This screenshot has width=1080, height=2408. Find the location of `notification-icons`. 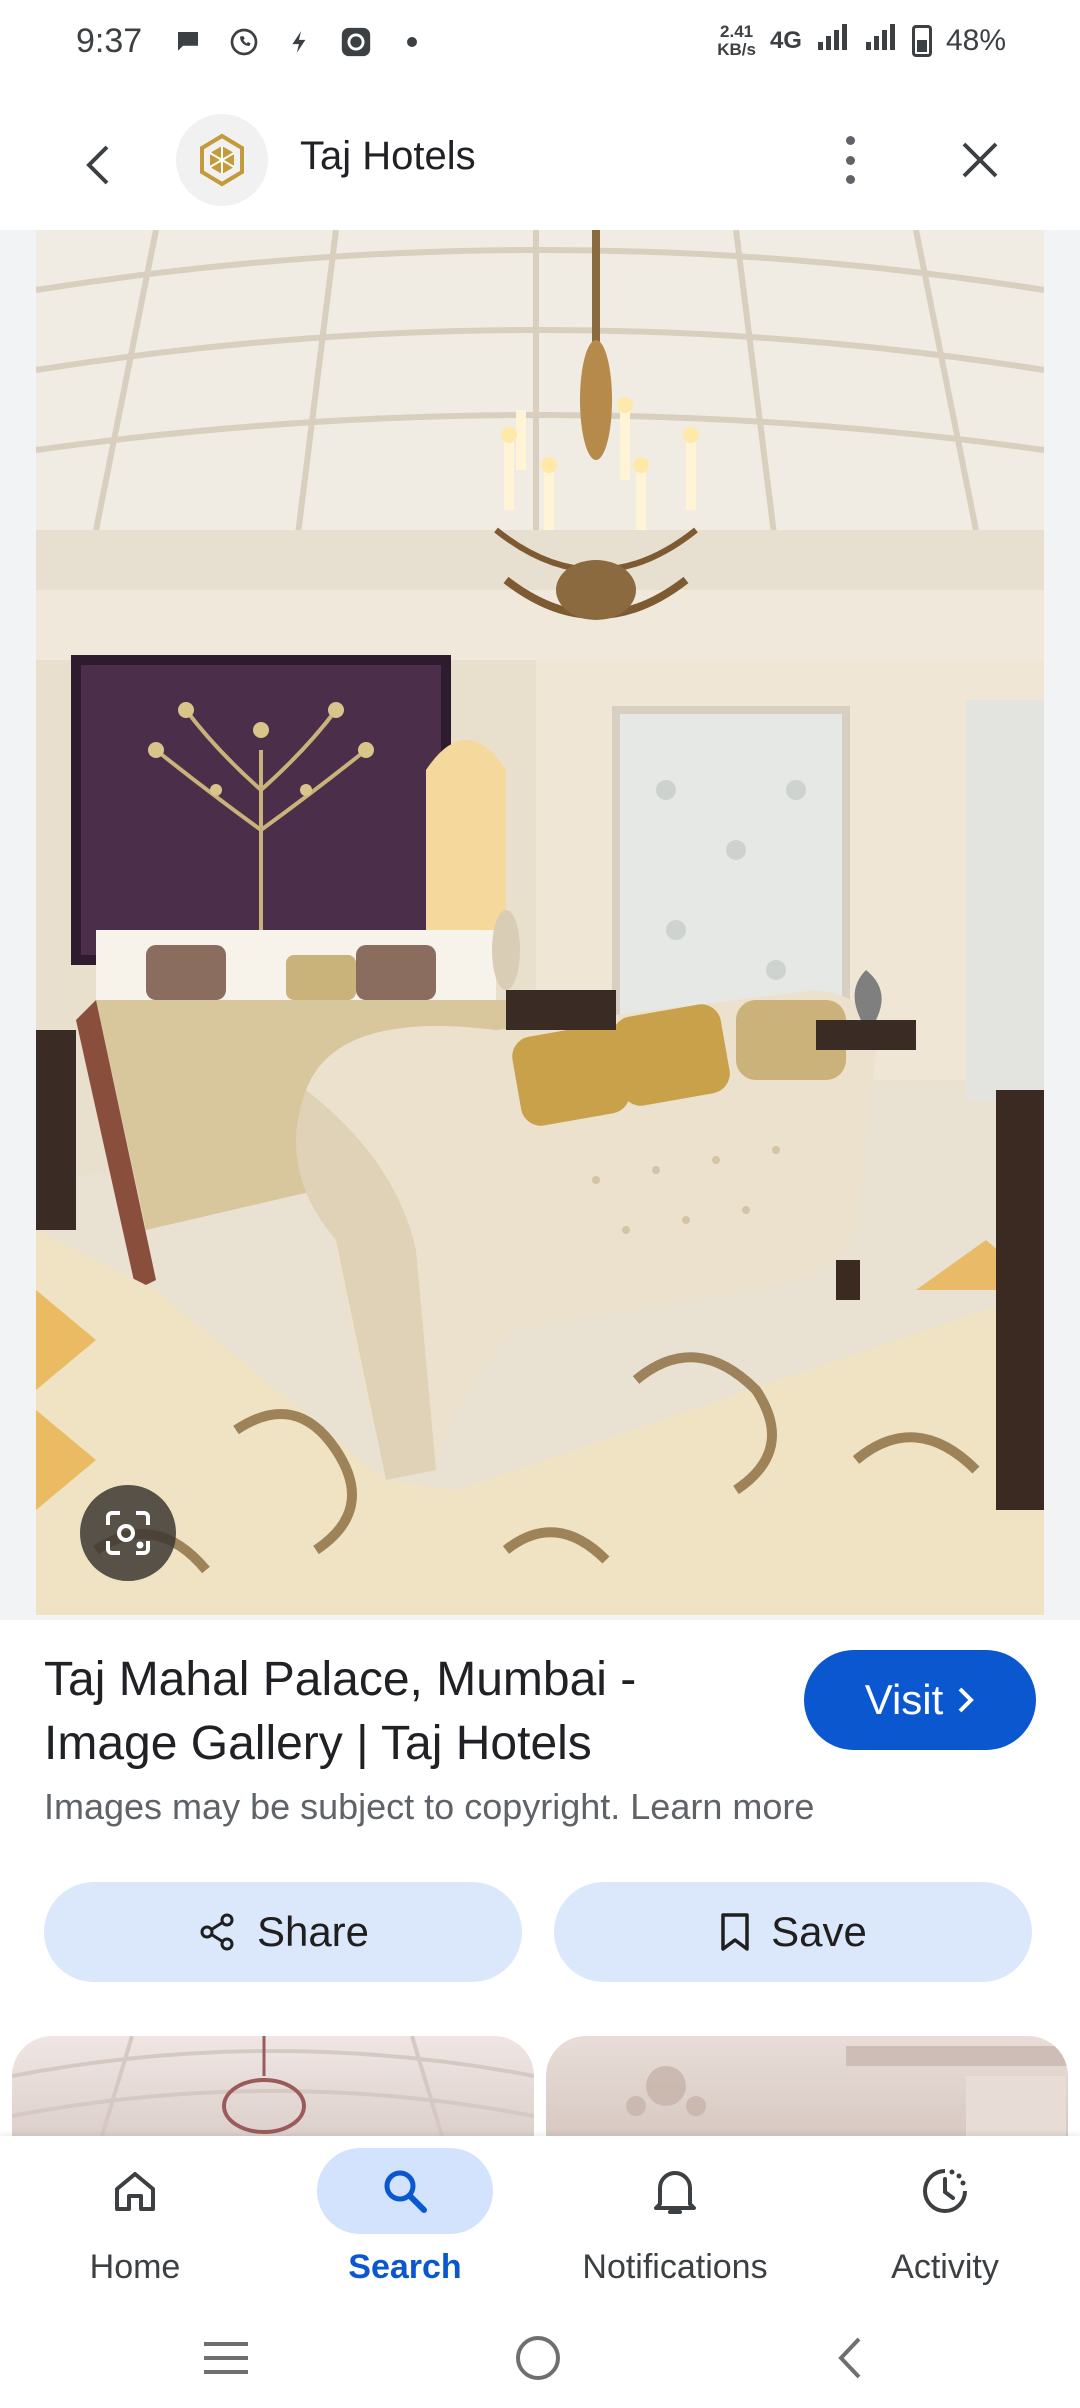

notification-icons is located at coordinates (300, 42).